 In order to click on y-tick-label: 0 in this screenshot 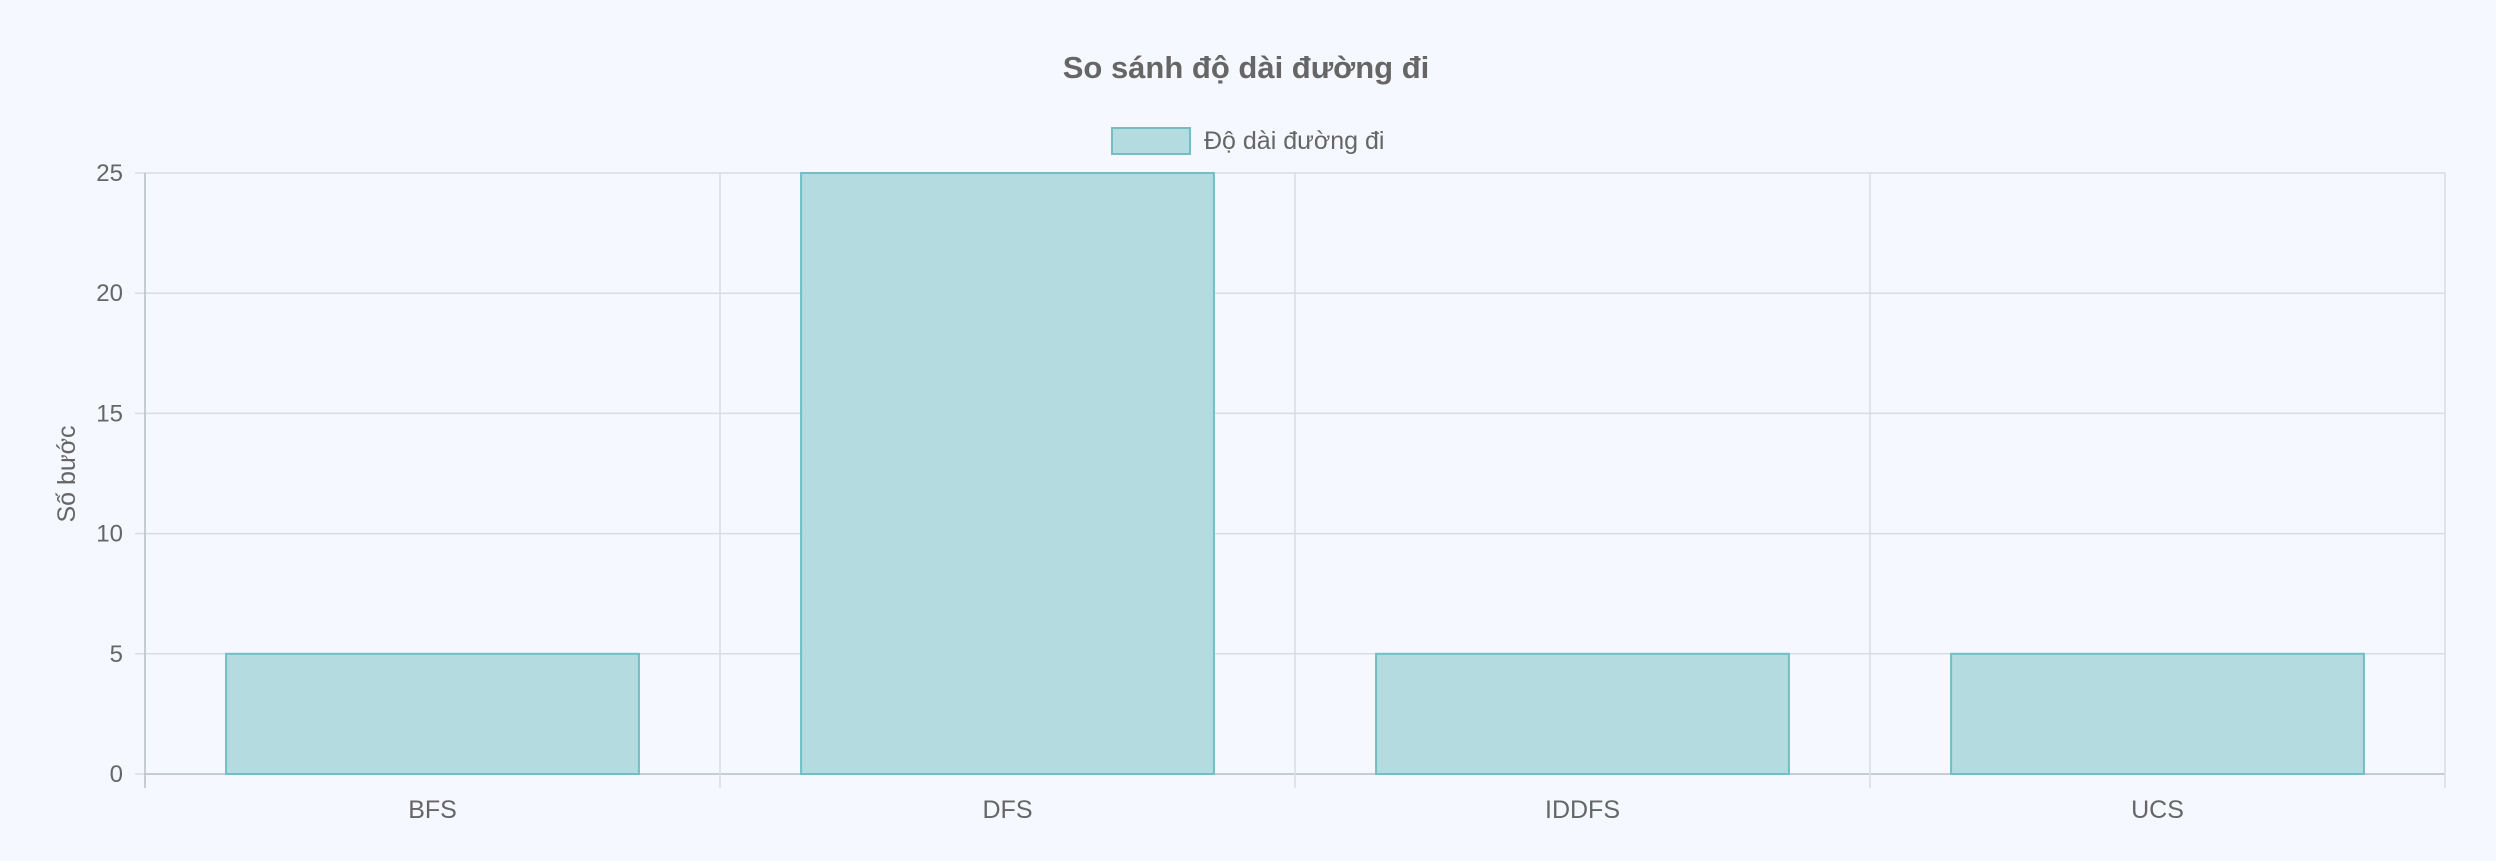, I will do `click(116, 774)`.